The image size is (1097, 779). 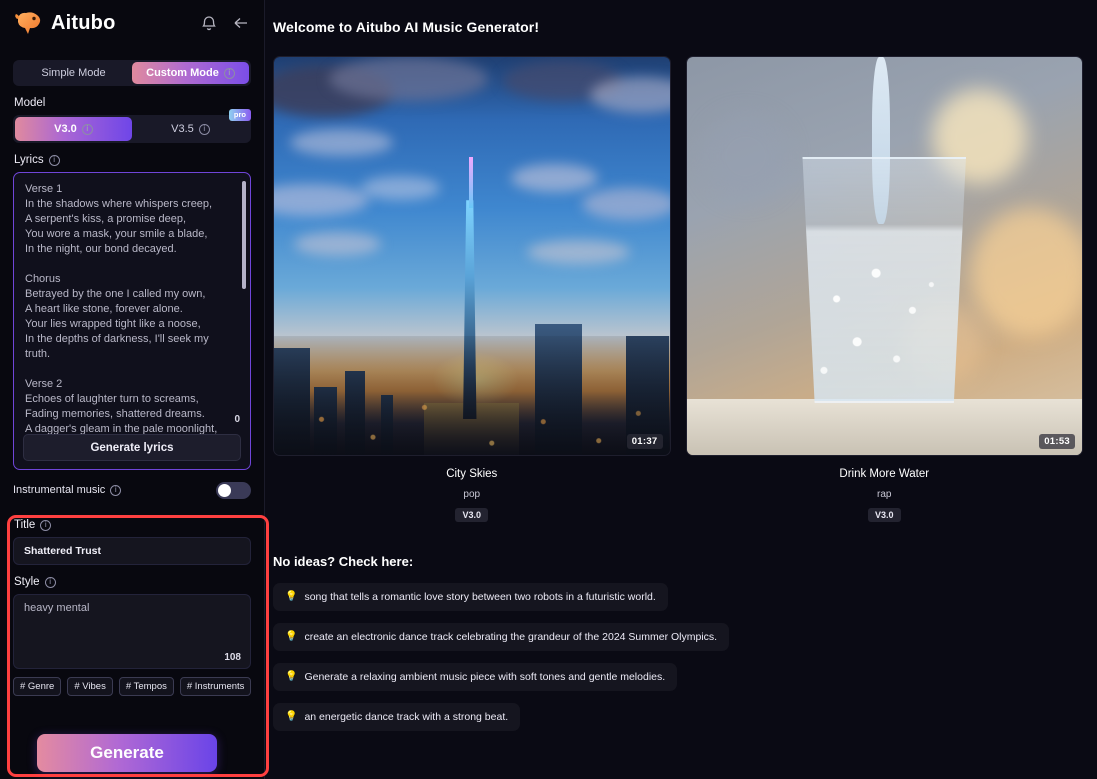 I want to click on aitubo-logo-icon, so click(x=29, y=23).